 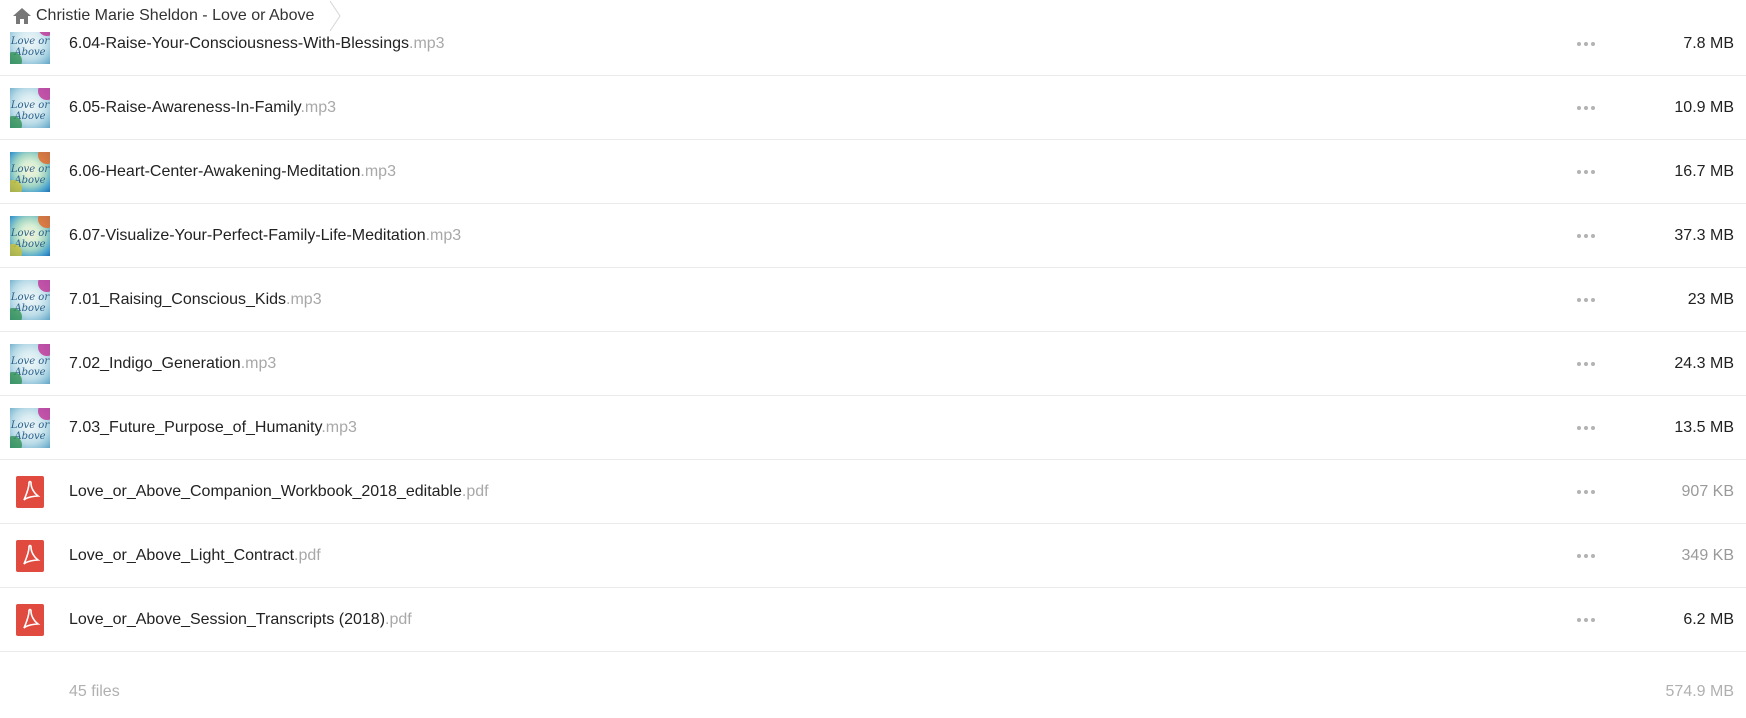 I want to click on file-name: 6.05-Raise-Awareness-In-Family.mp3, so click(x=202, y=108).